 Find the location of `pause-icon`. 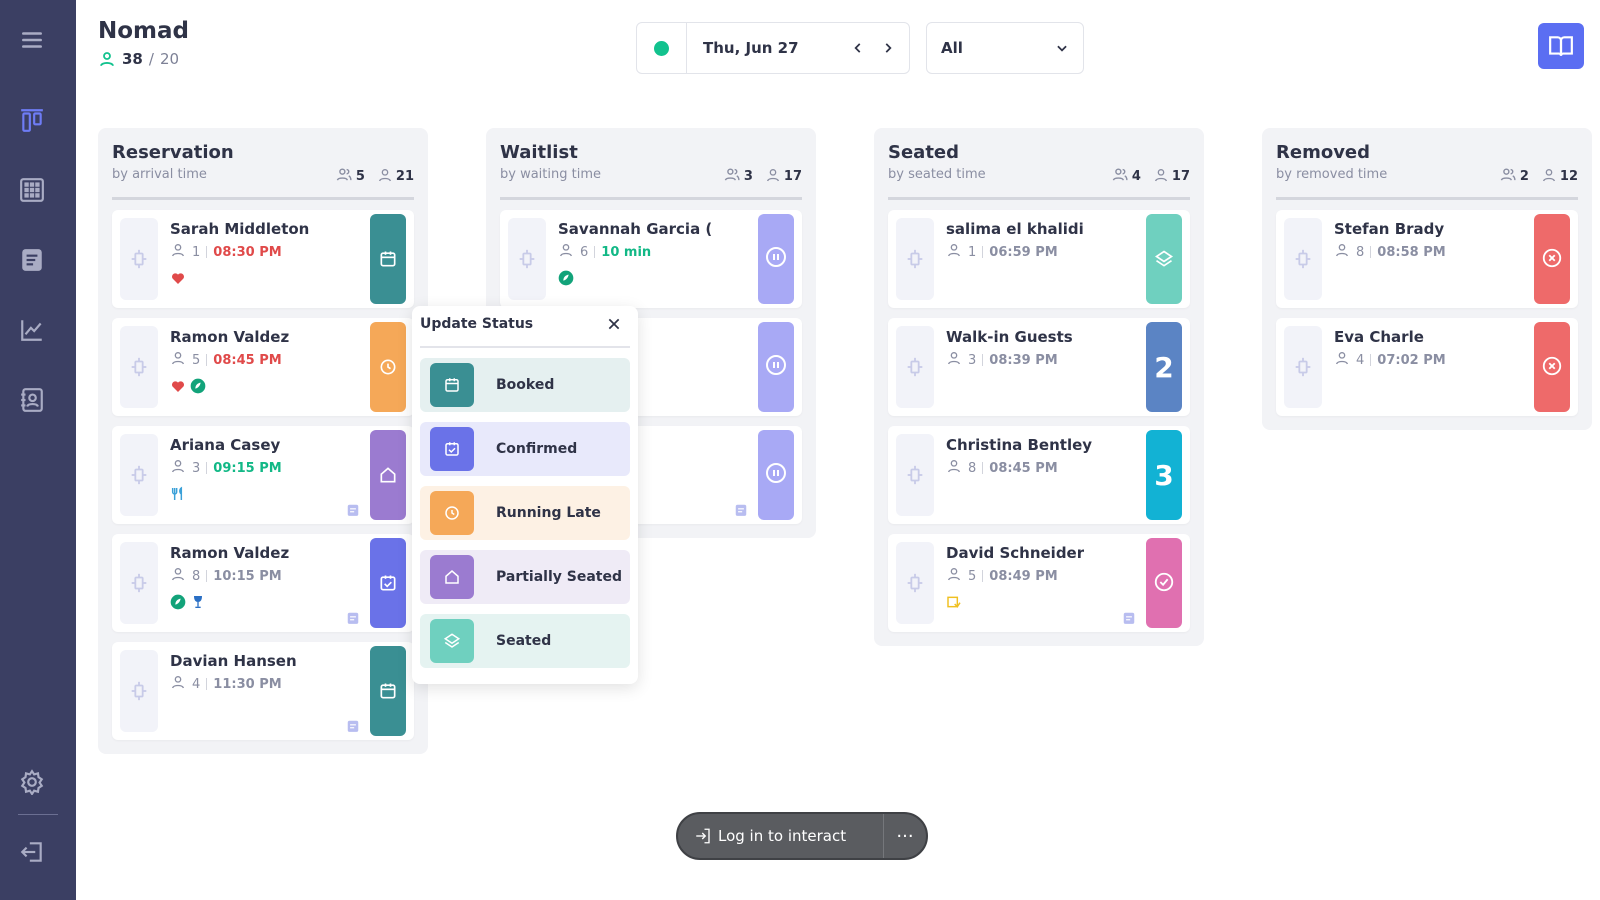

pause-icon is located at coordinates (776, 367).